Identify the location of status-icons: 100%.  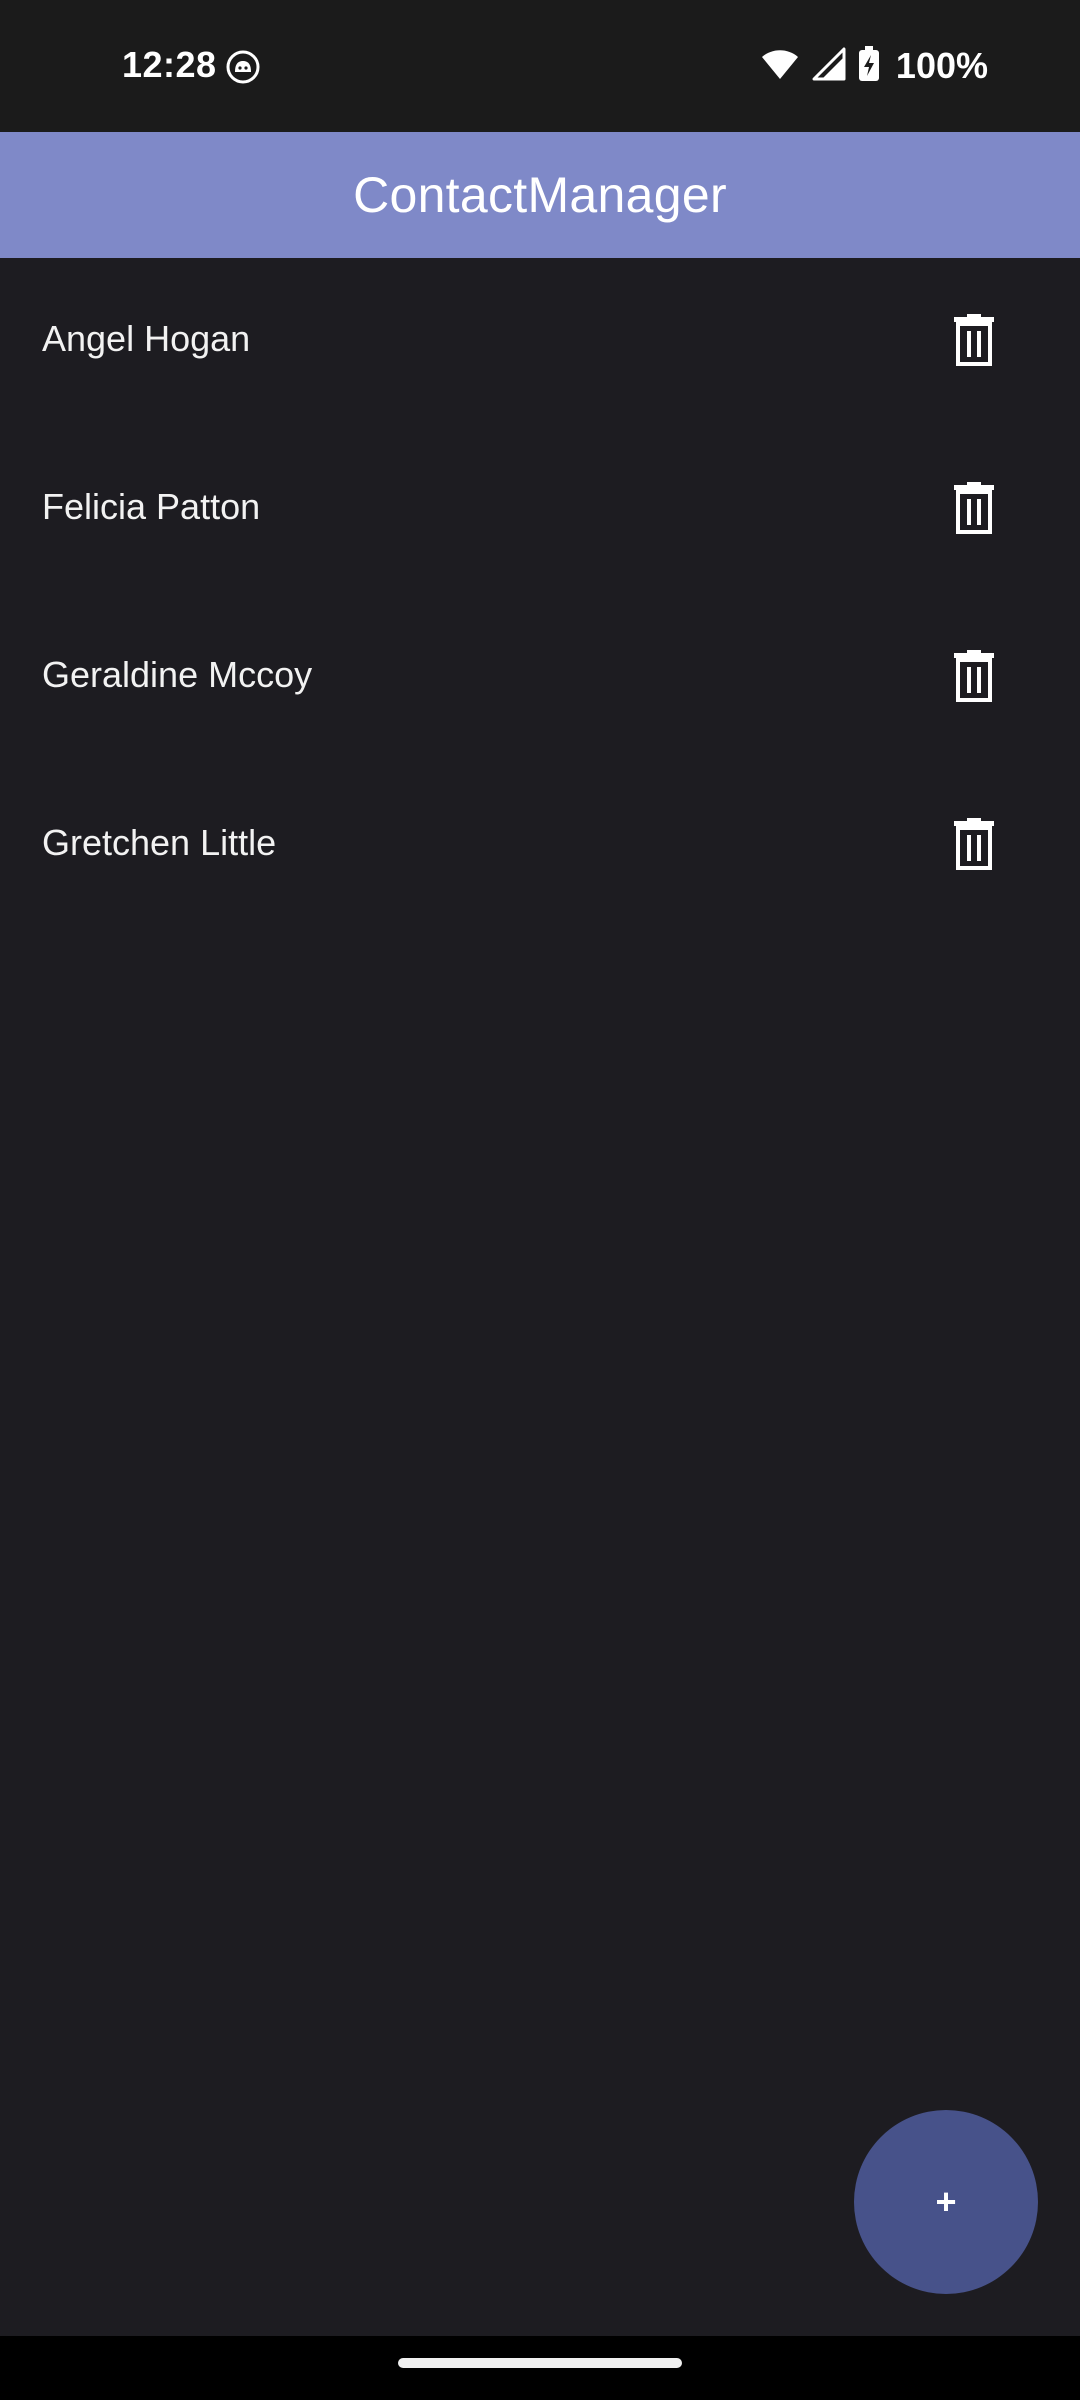
(874, 66).